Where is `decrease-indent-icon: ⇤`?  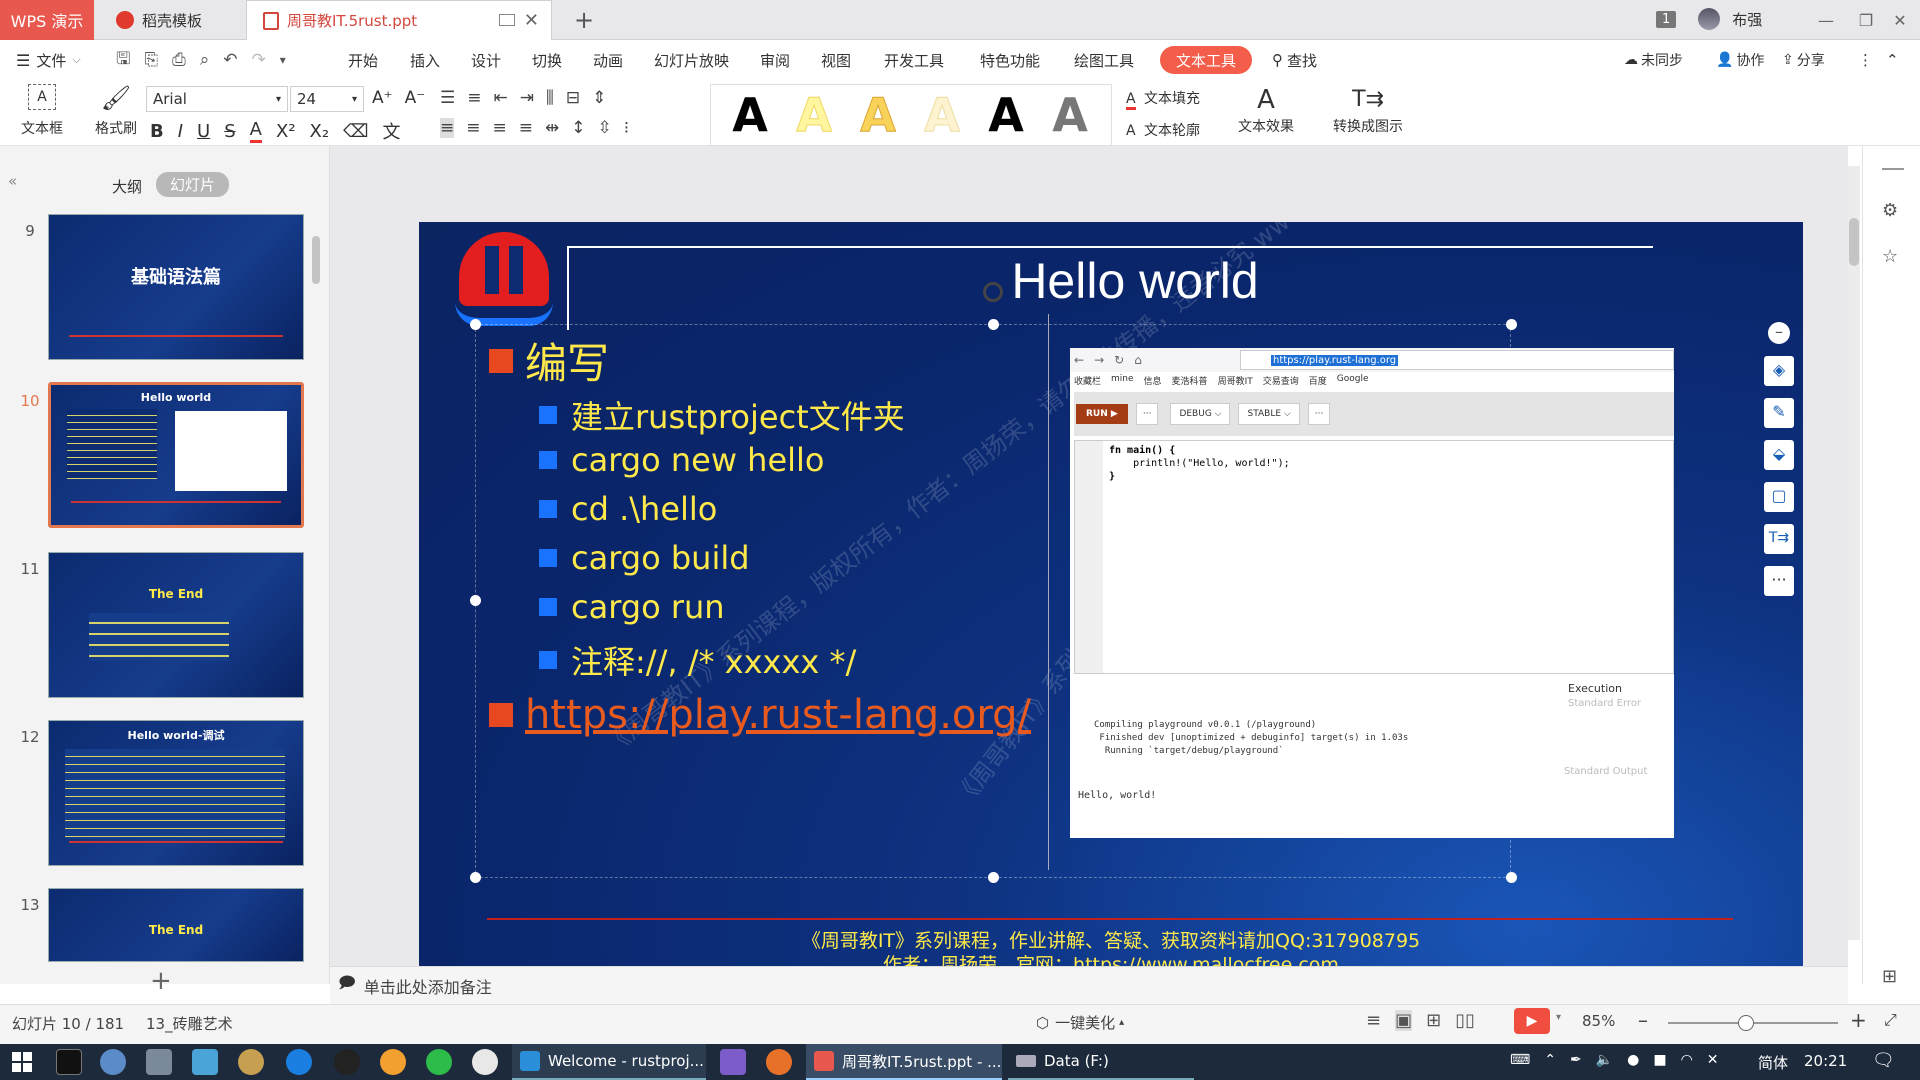 decrease-indent-icon: ⇤ is located at coordinates (501, 98).